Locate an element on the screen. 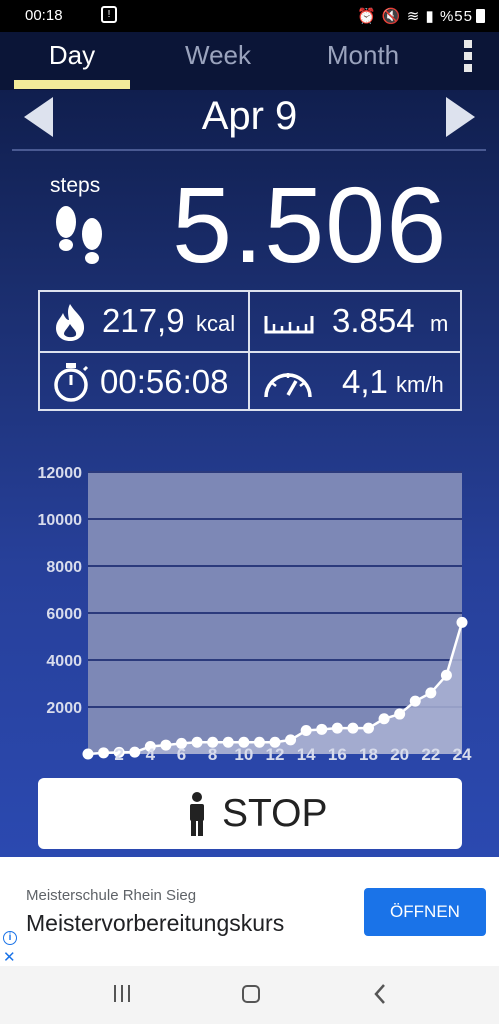  active-tab-indicator is located at coordinates (72, 84).